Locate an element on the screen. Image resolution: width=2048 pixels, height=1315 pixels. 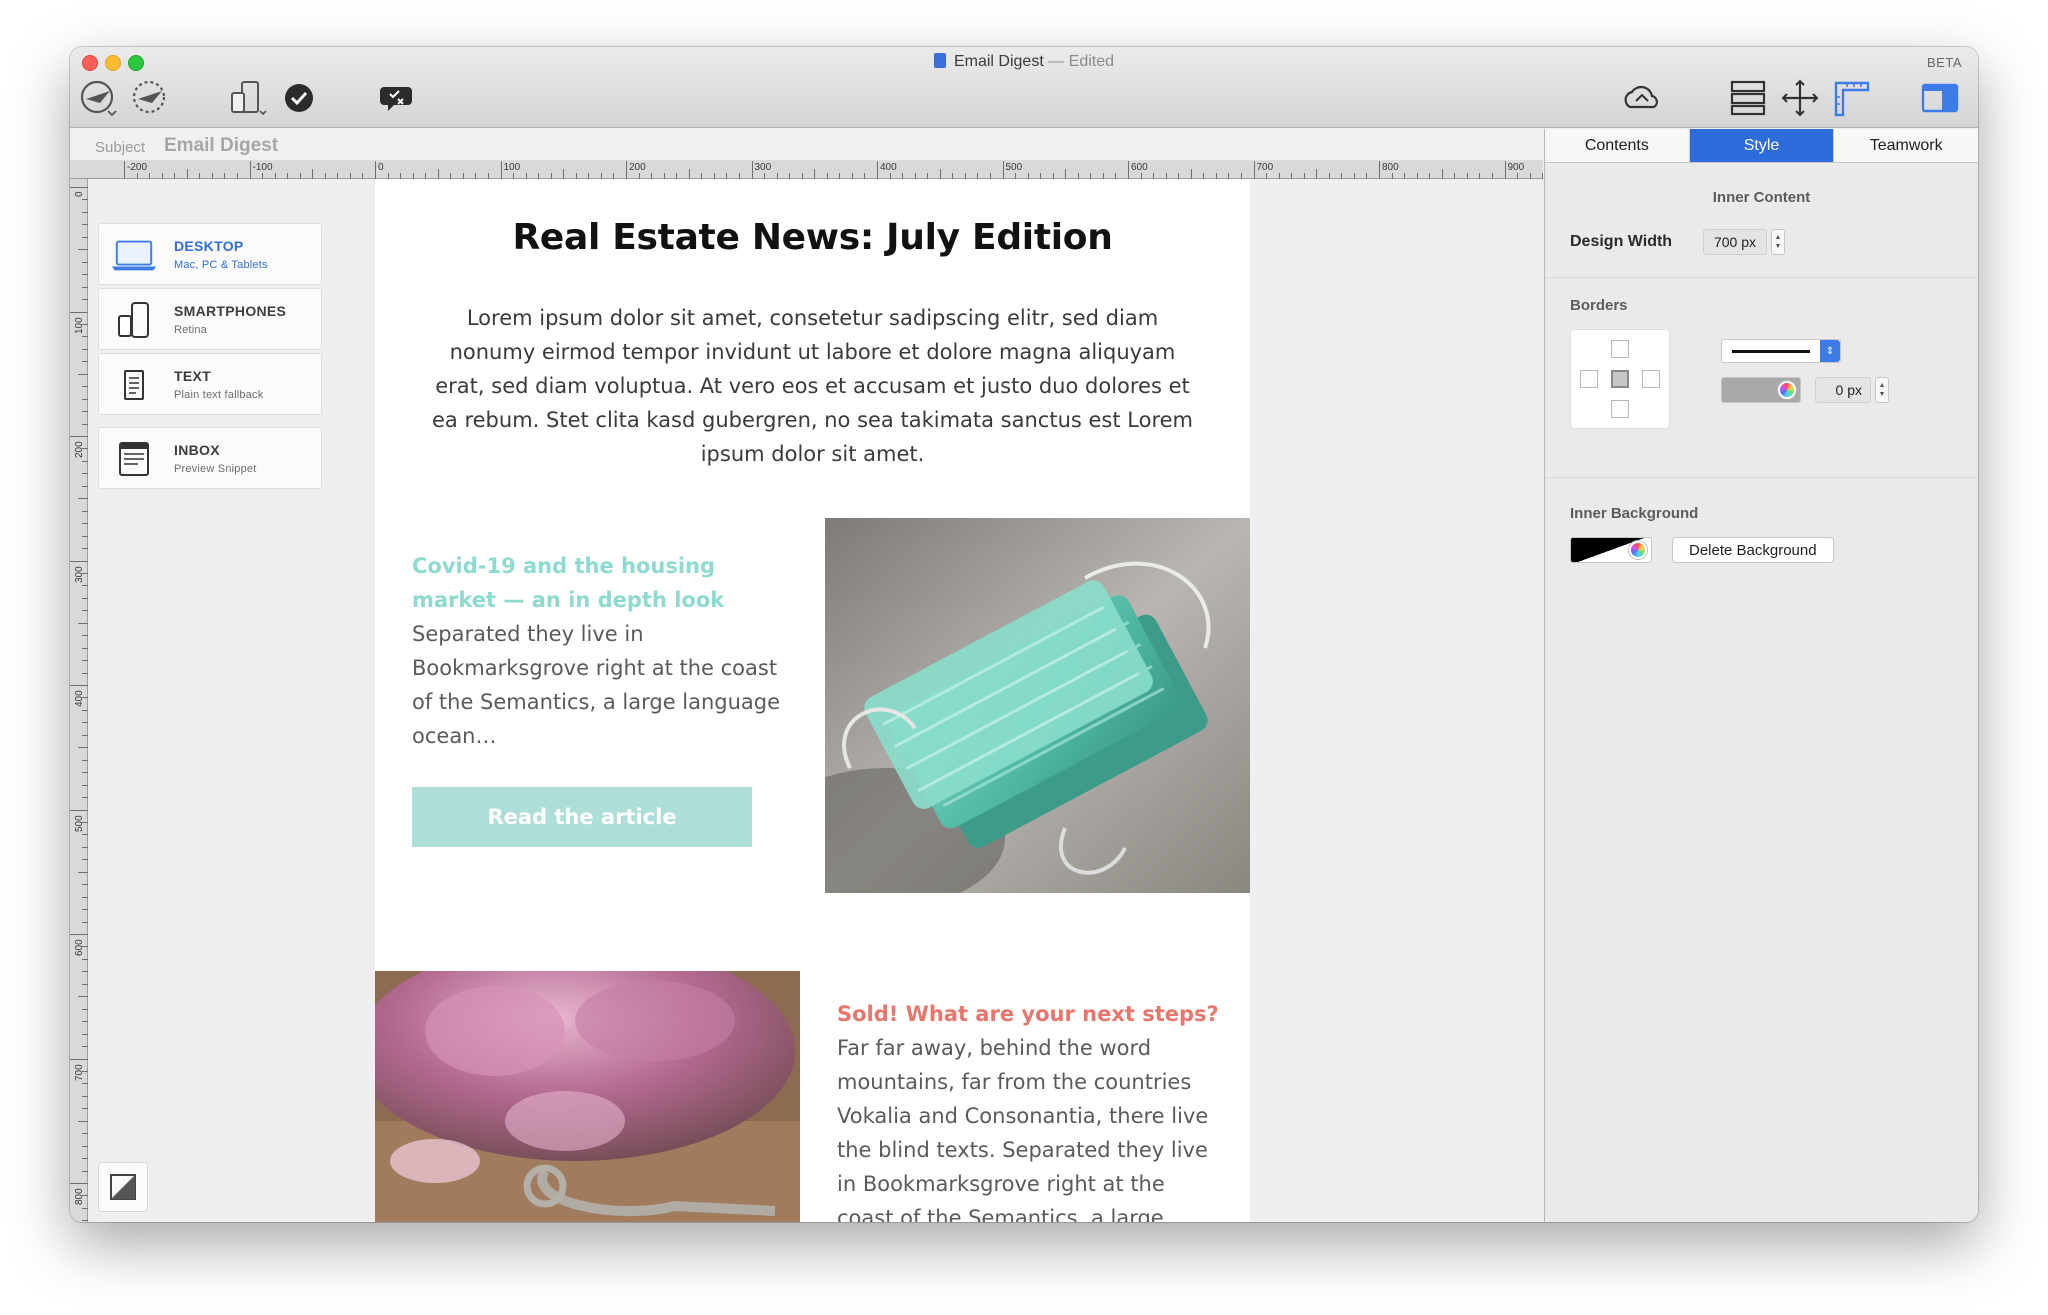
horizontal-ruler: -200 -100 0 100 200 300 400 500 600 700 800 900 is located at coordinates (844, 170).